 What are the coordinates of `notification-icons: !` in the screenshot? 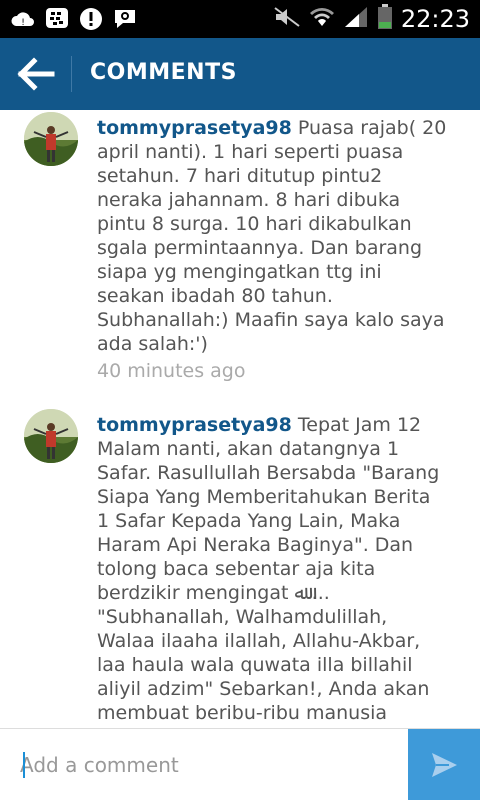 It's located at (74, 19).